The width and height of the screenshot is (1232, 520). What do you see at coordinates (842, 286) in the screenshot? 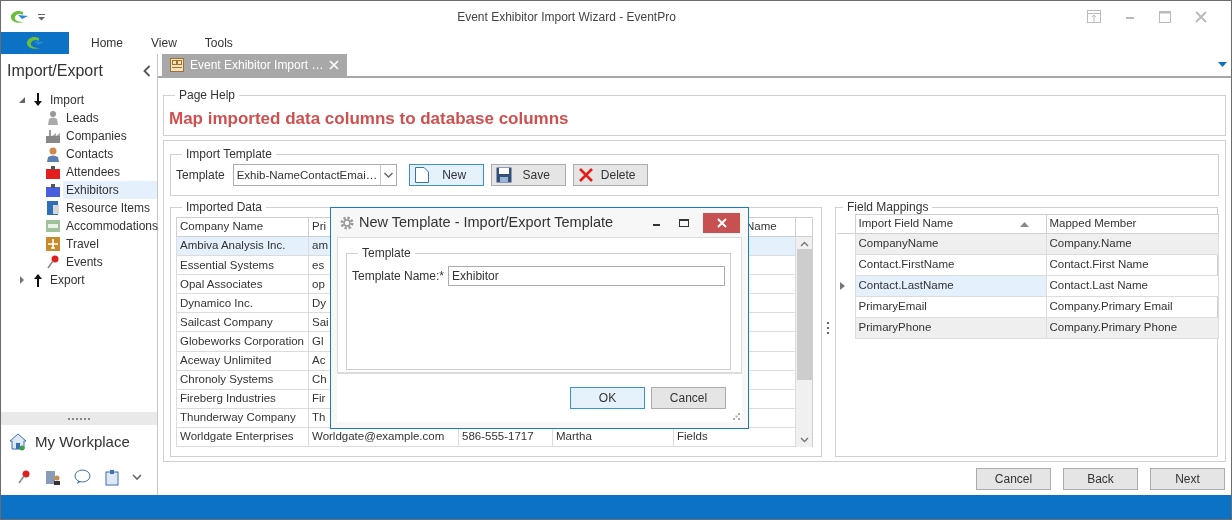
I see `row-indicator-icon` at bounding box center [842, 286].